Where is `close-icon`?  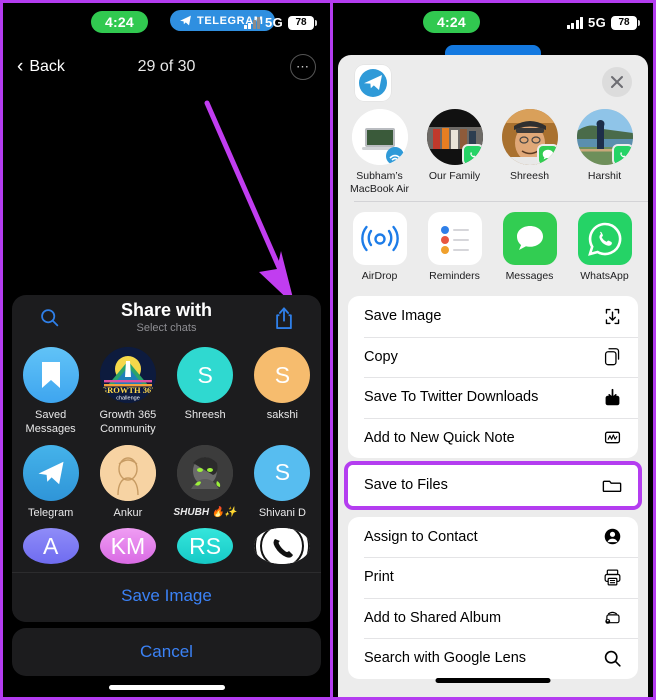
close-icon is located at coordinates (617, 82).